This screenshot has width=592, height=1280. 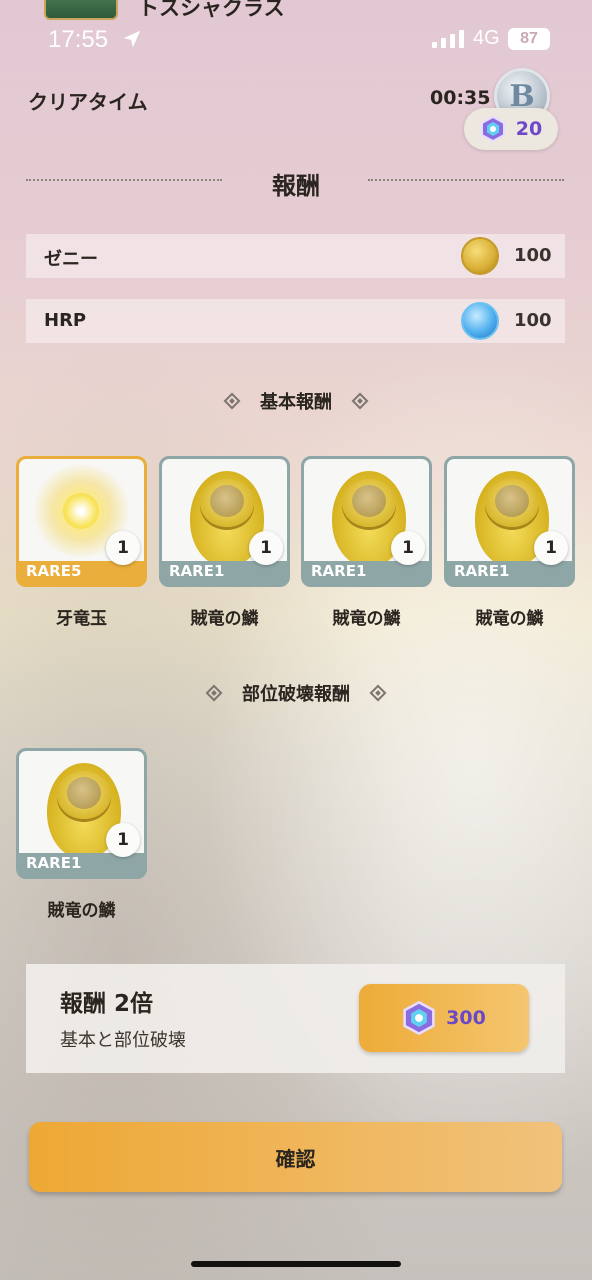 I want to click on break-rewards-heading: 部位破壊報酬, so click(x=296, y=693).